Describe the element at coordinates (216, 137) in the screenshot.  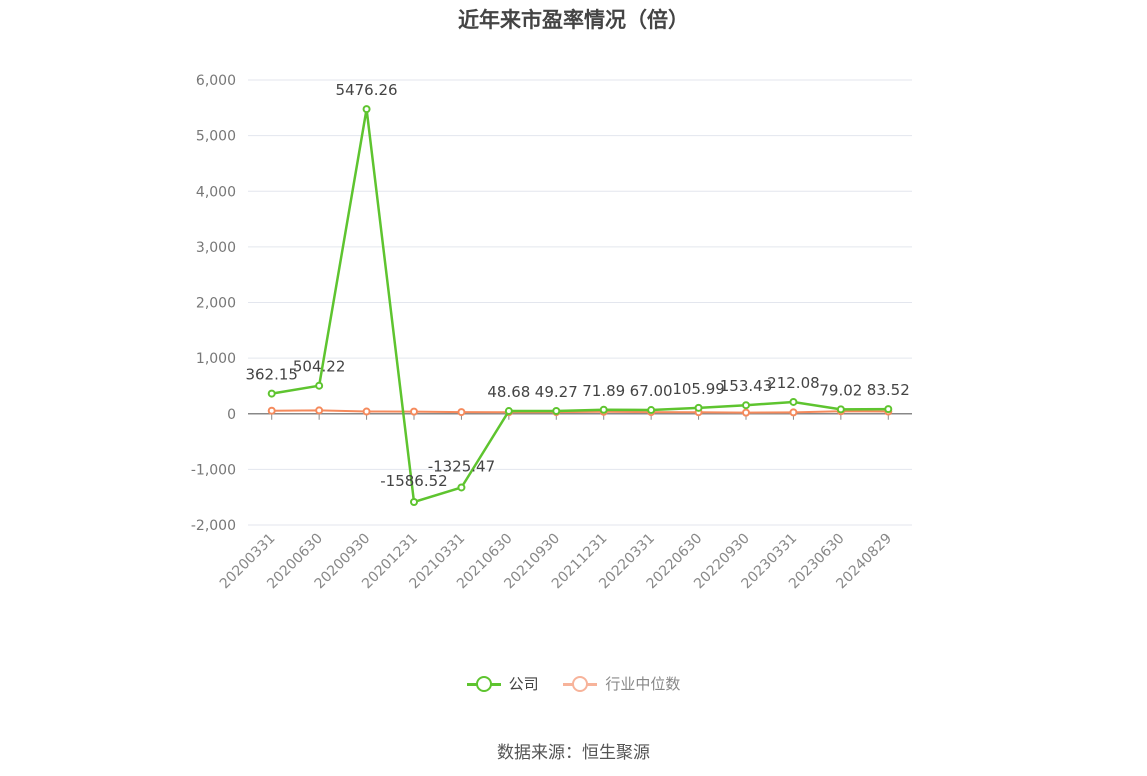
I see `y-tick-label: 5,000` at that location.